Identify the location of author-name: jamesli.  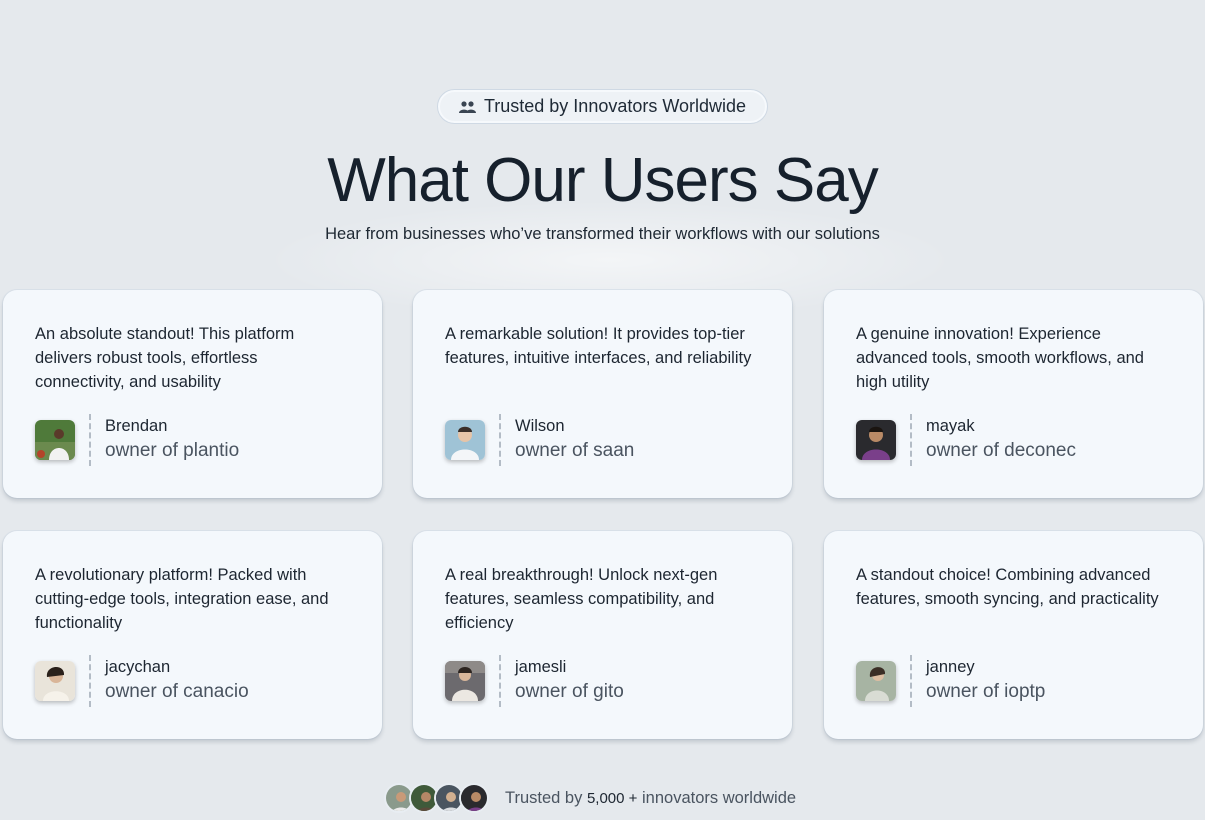
(541, 666).